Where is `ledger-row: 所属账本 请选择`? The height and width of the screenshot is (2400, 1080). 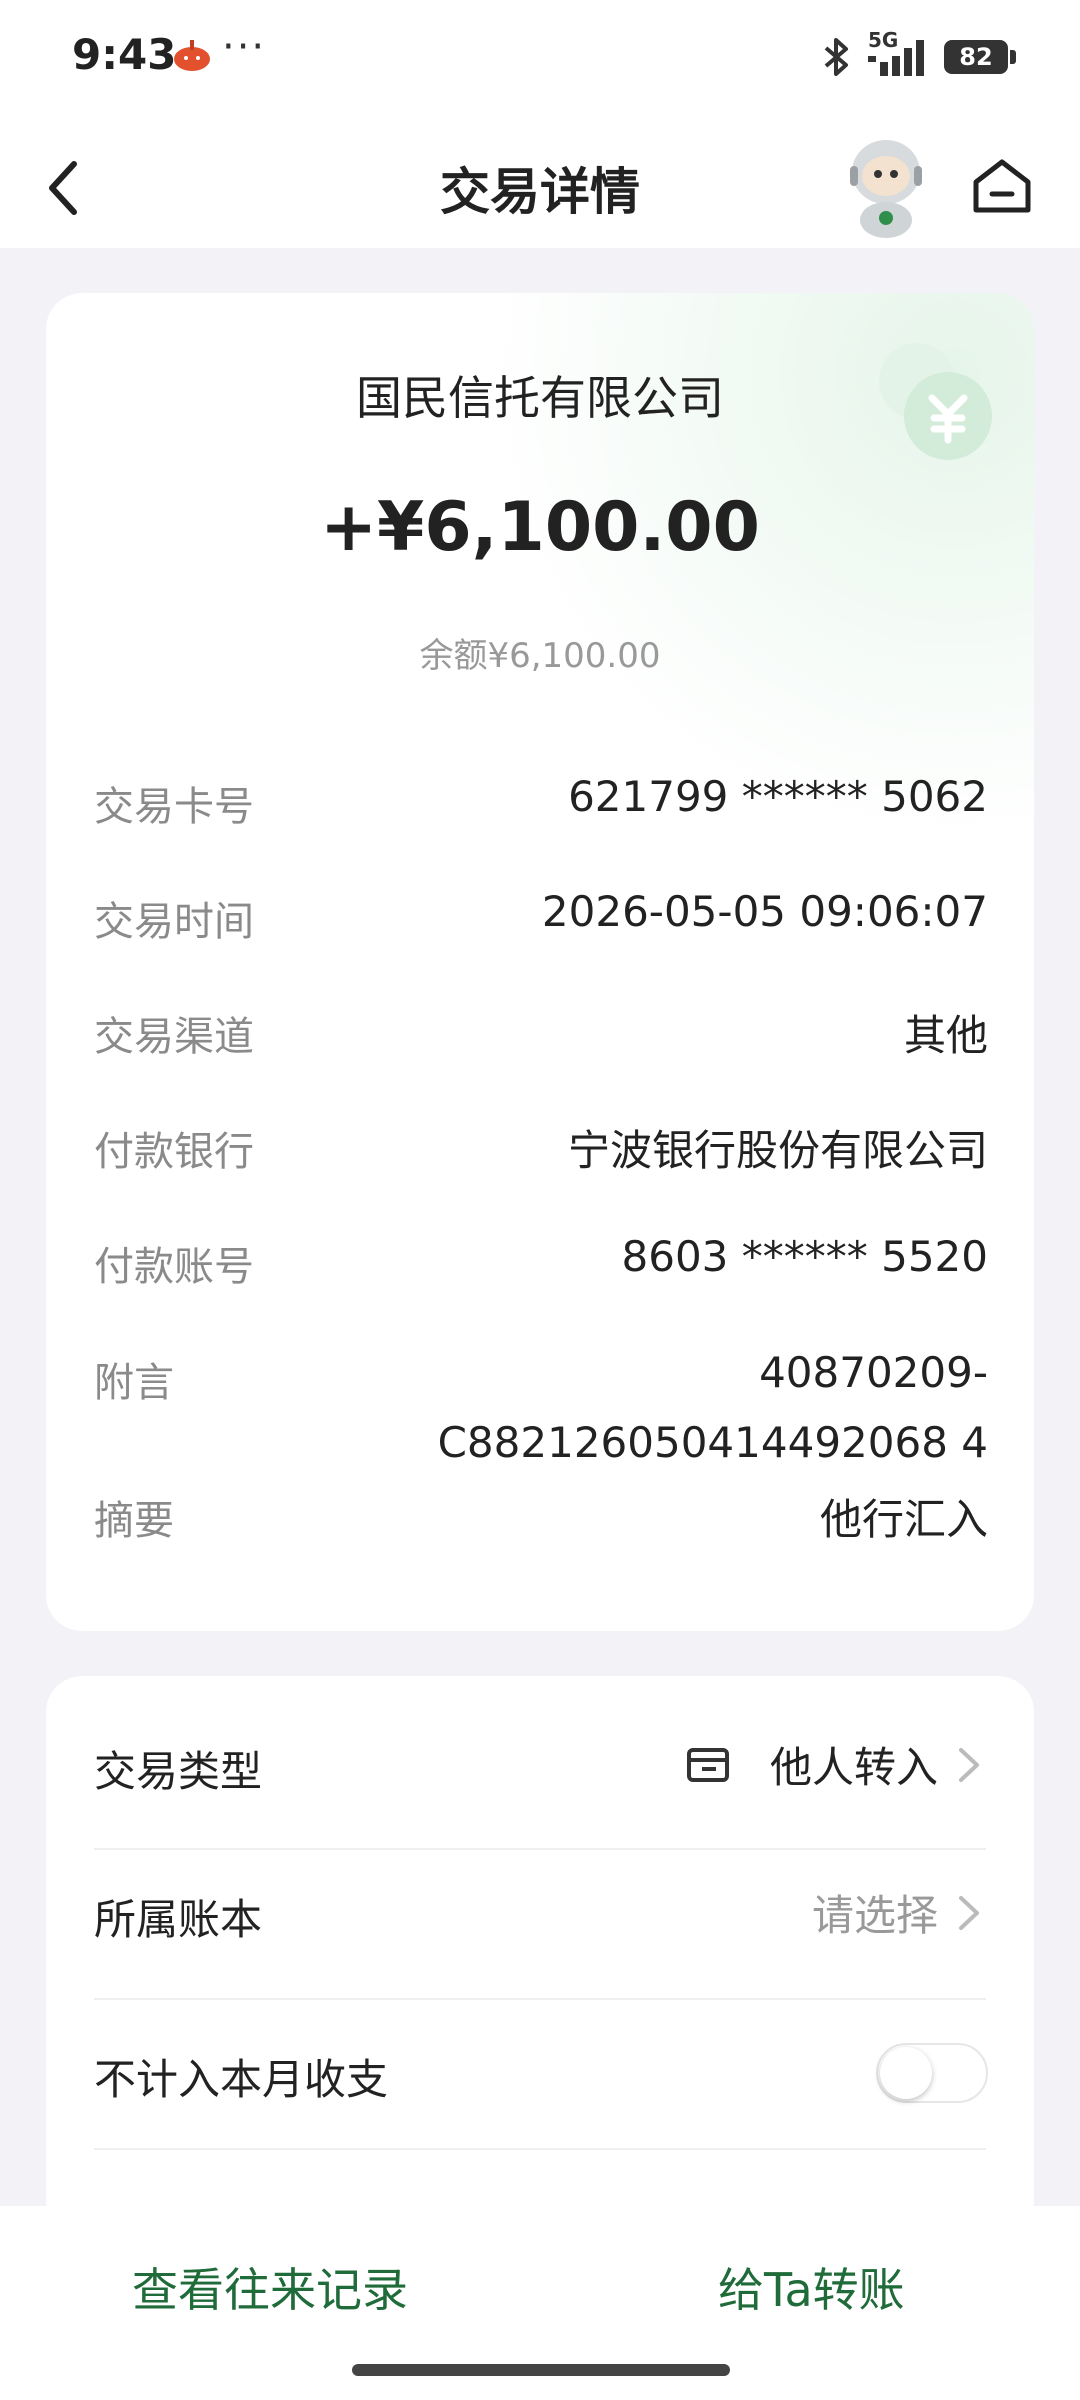
ledger-row: 所属账本 请选择 is located at coordinates (540, 1924).